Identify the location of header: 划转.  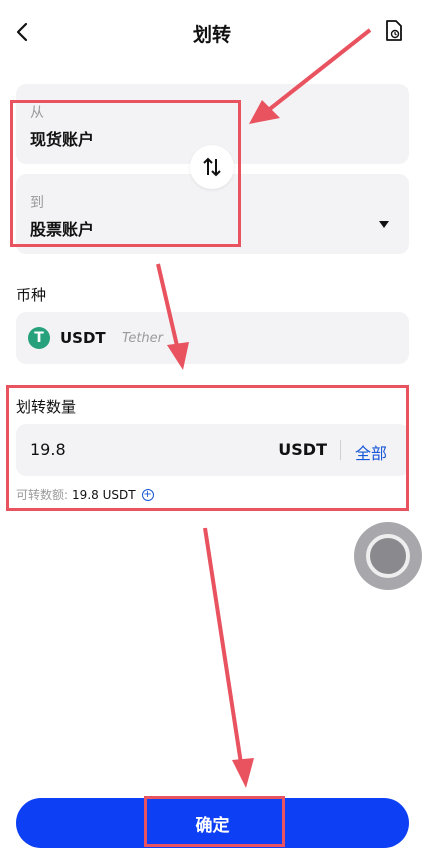
(212, 32).